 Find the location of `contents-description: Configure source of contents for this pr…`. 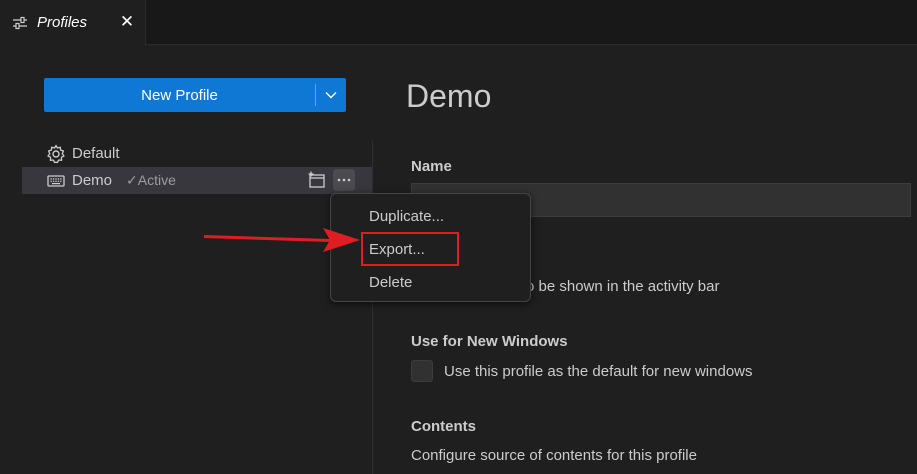

contents-description: Configure source of contents for this pr… is located at coordinates (554, 455).